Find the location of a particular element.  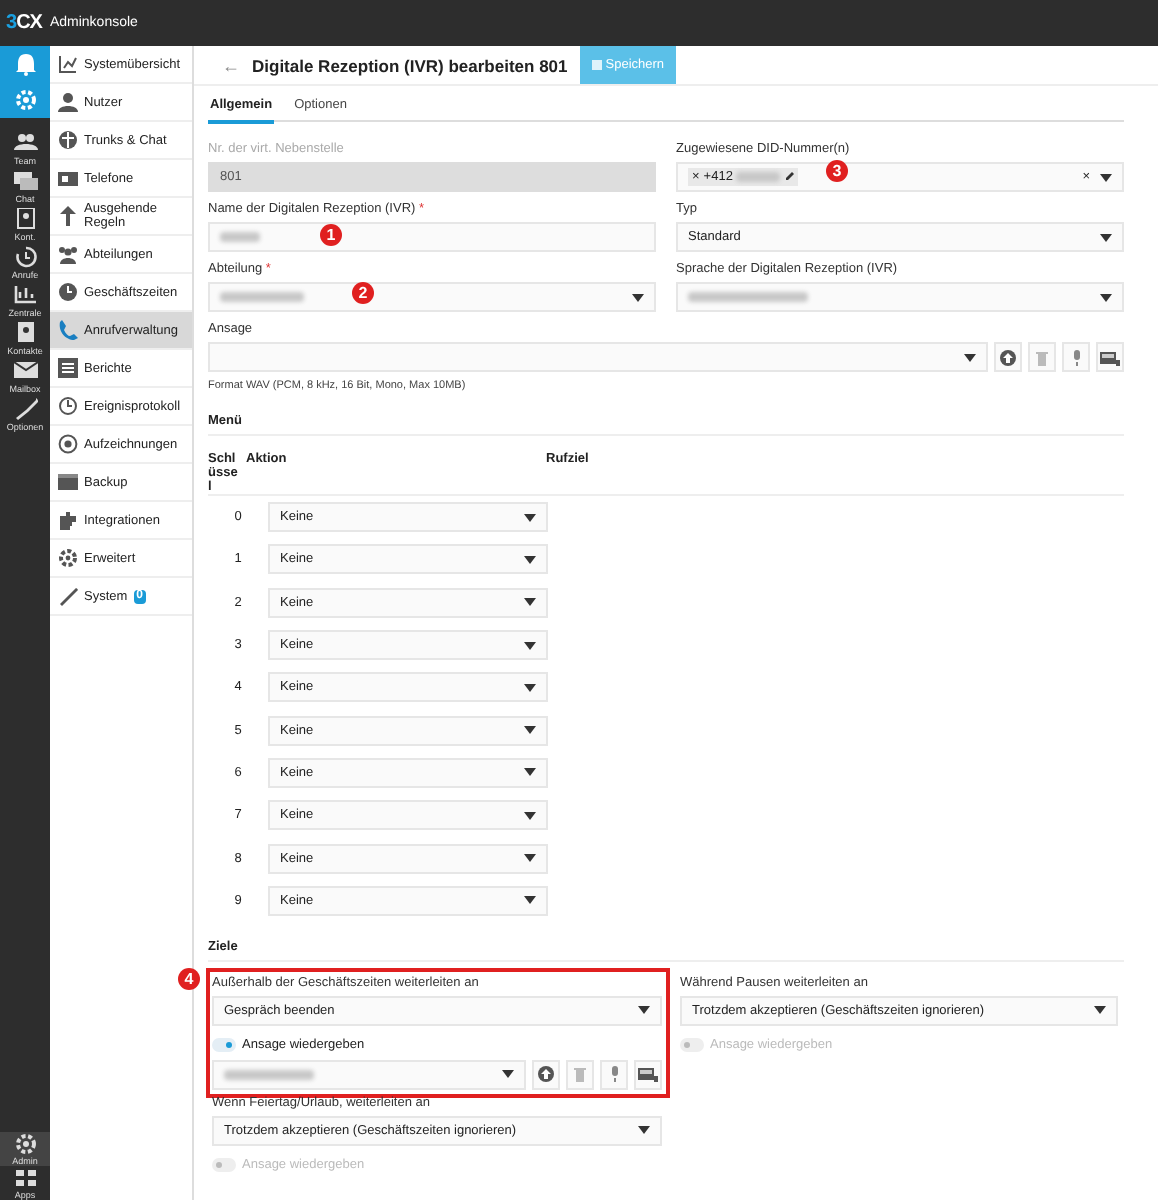

dropdown is located at coordinates (432, 297).